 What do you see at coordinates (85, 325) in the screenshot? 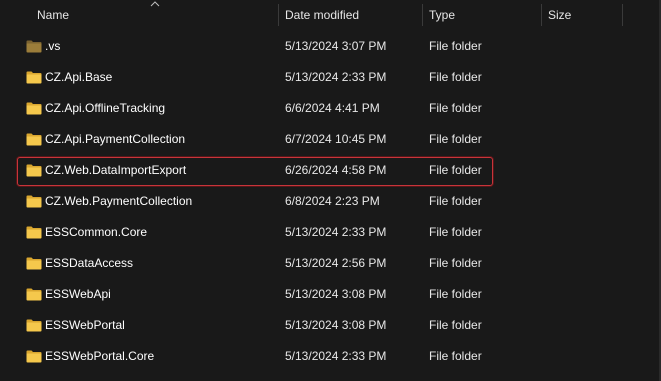
I see `file-name: ESSWebPortal` at bounding box center [85, 325].